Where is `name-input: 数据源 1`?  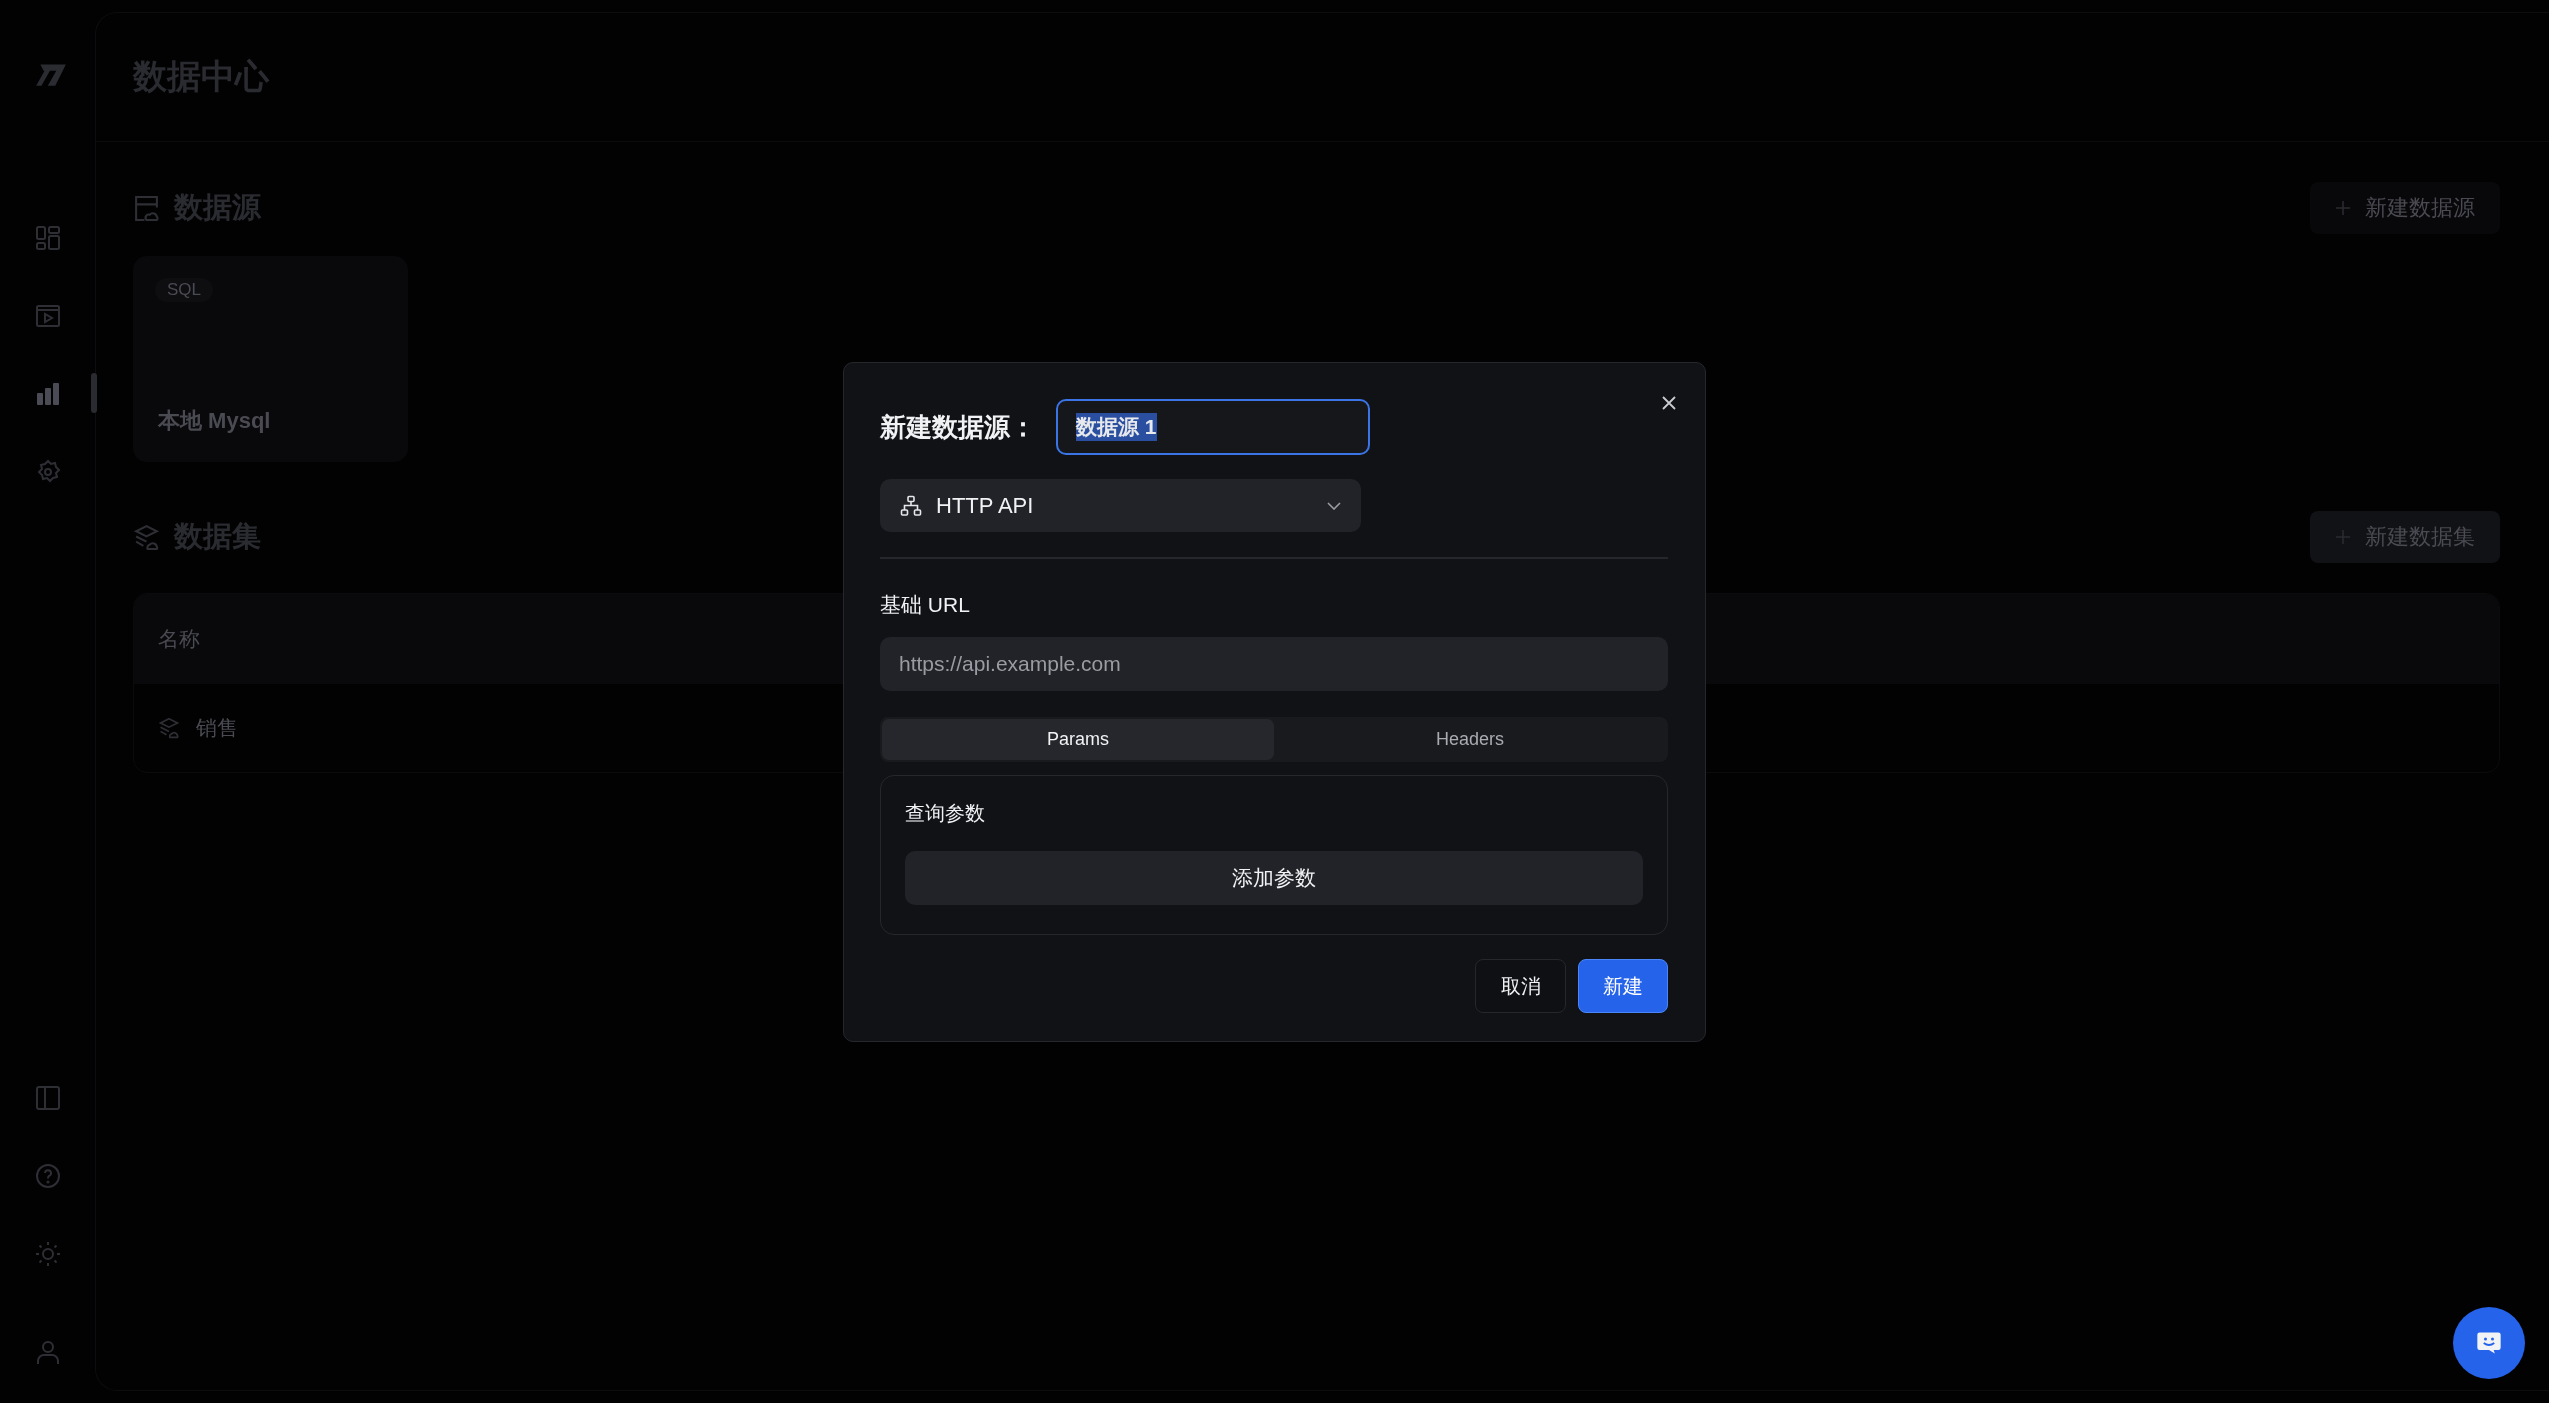
name-input: 数据源 1 is located at coordinates (1213, 427).